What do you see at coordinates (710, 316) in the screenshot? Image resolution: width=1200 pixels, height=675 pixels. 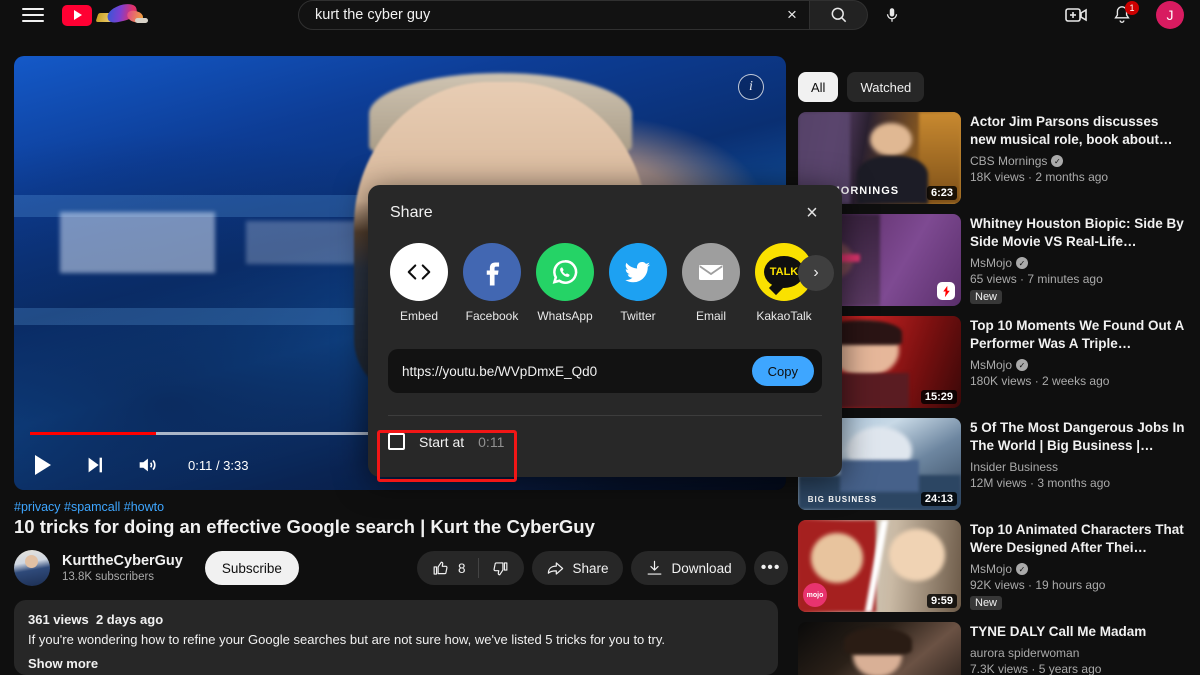 I see `share-option-label: Email` at bounding box center [710, 316].